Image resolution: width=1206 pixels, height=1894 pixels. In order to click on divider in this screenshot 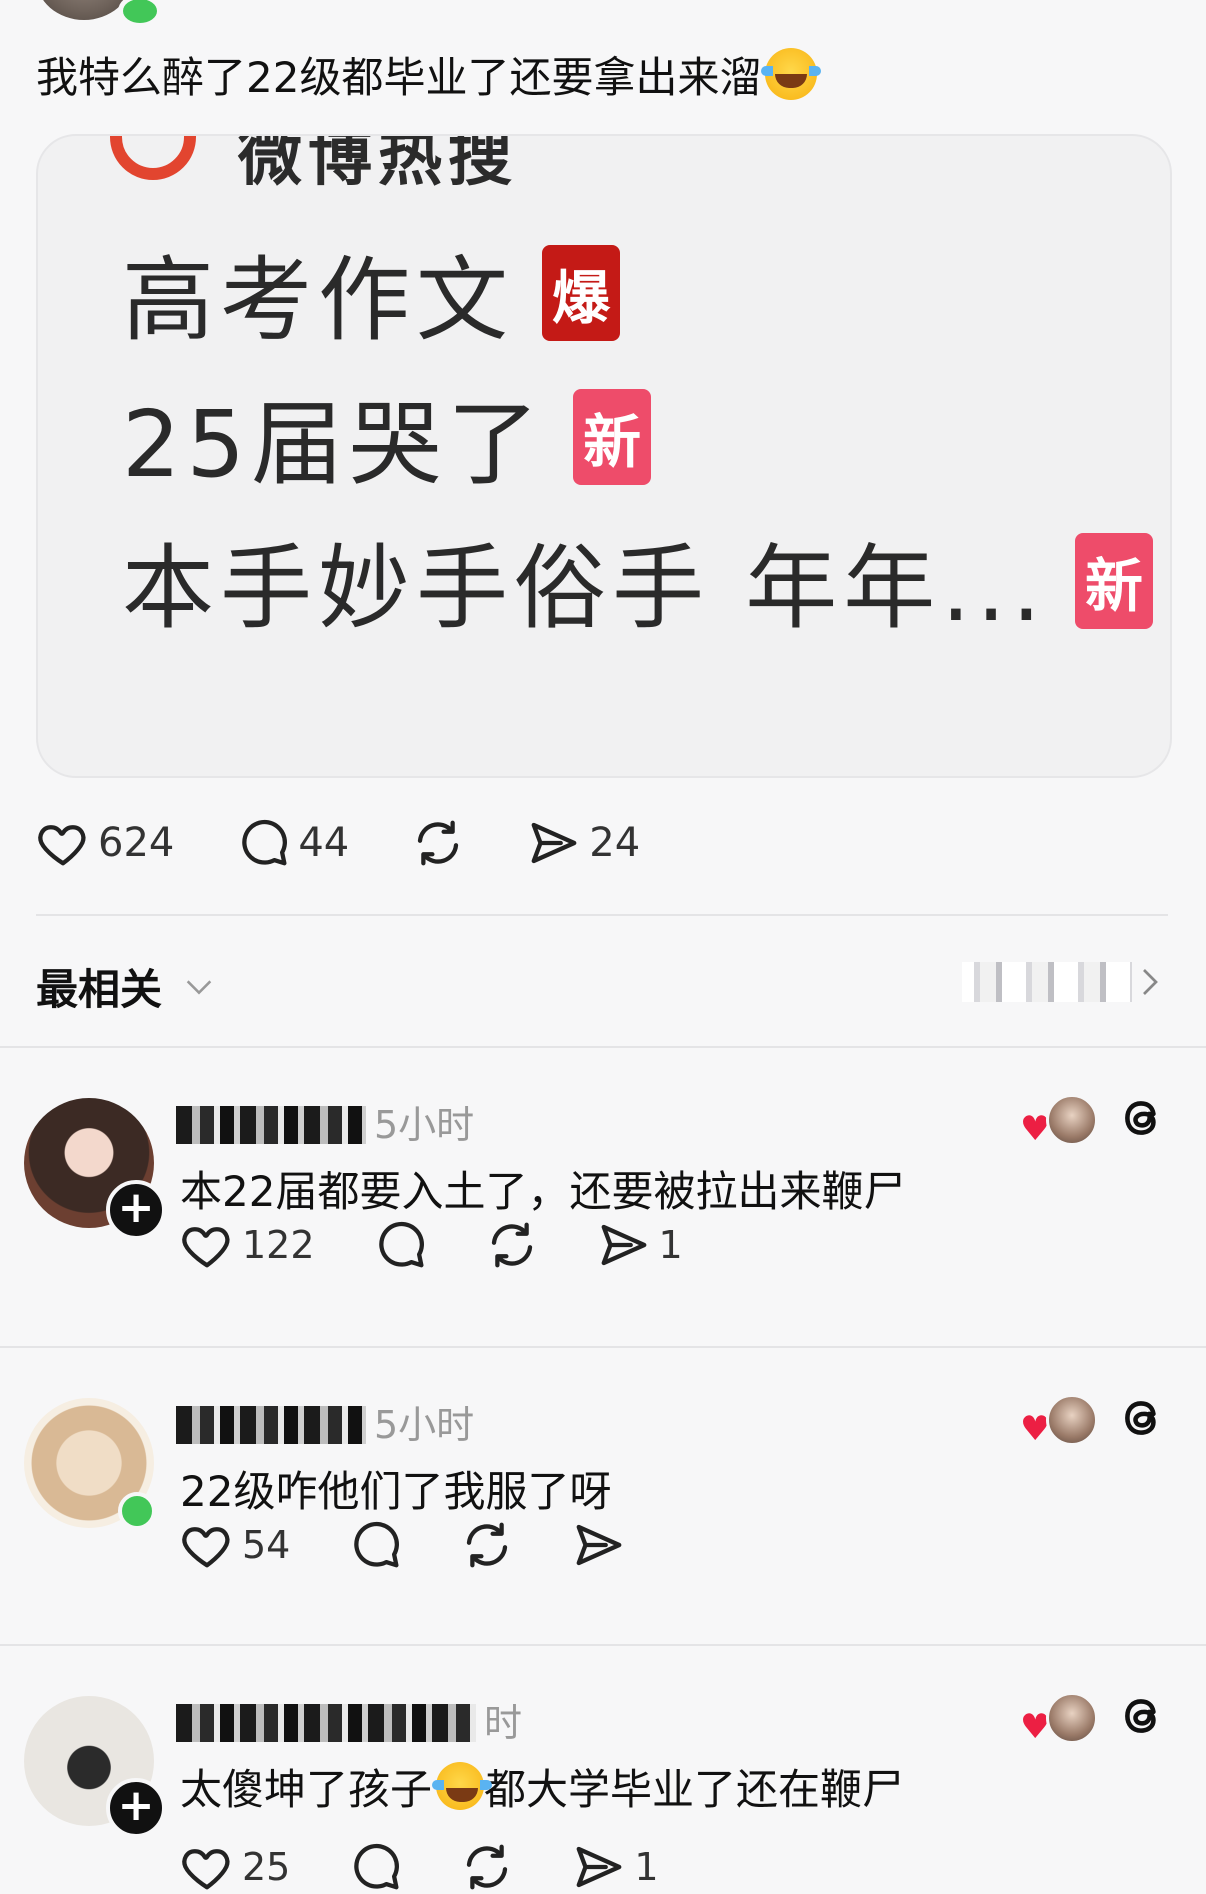, I will do `click(602, 915)`.